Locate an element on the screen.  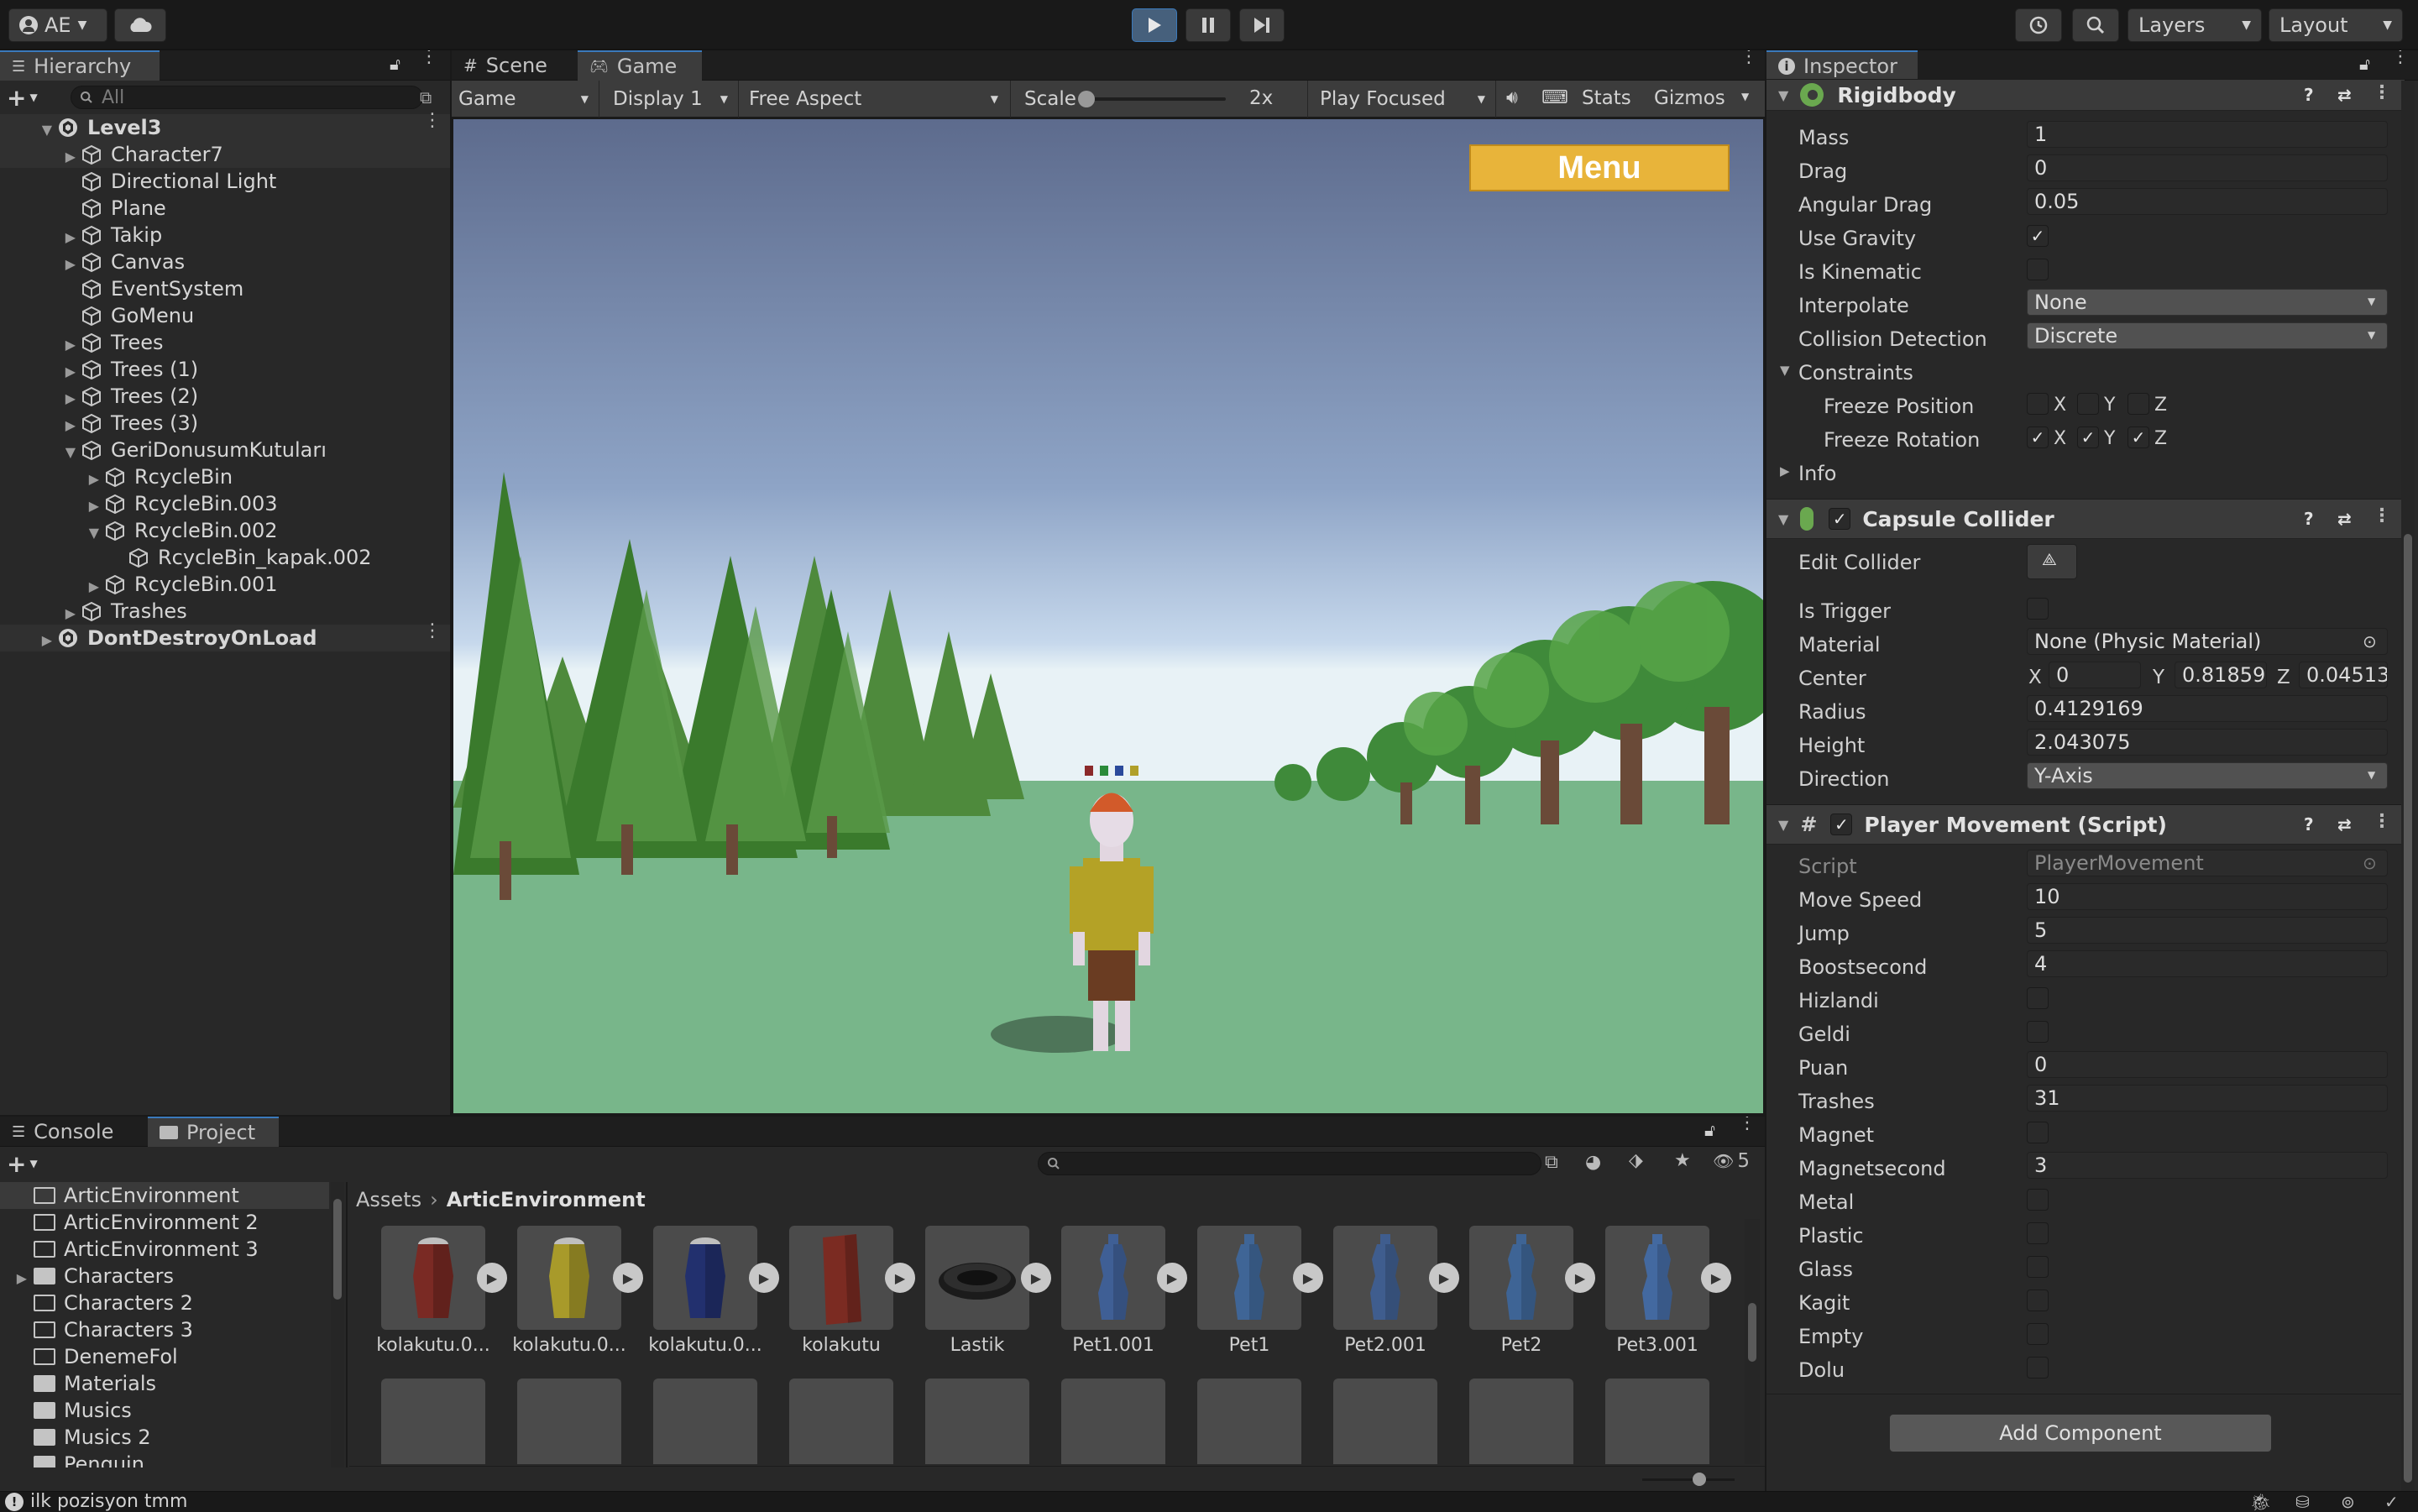
folder-item: ArticEnvironment is located at coordinates (164, 1195).